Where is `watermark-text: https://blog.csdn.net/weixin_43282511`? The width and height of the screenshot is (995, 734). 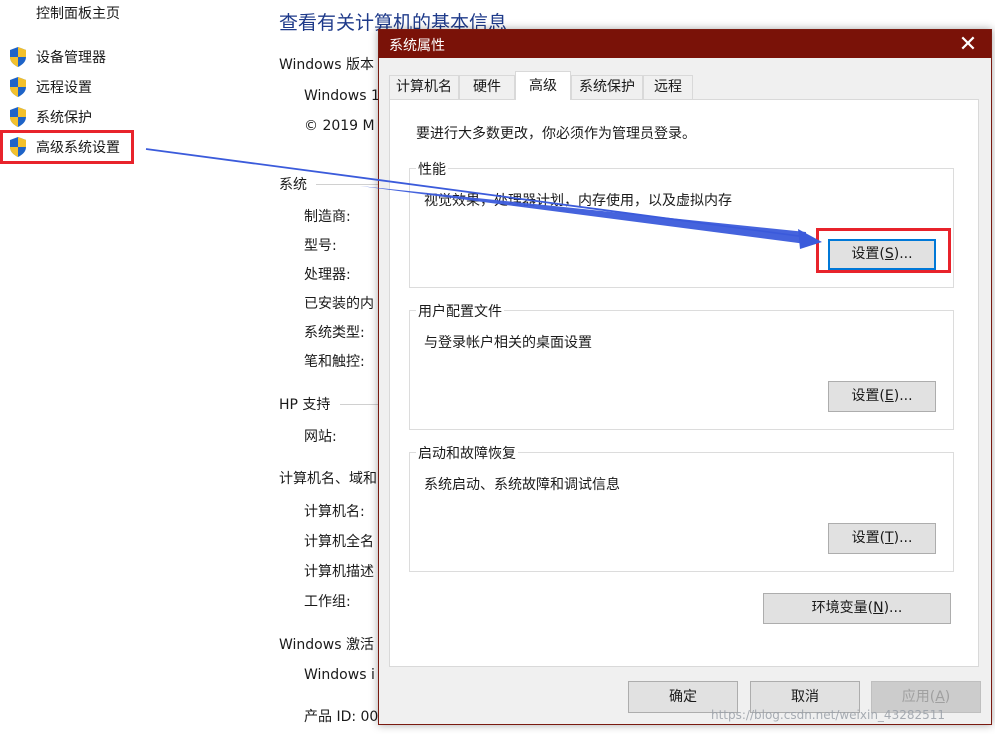
watermark-text: https://blog.csdn.net/weixin_43282511 is located at coordinates (828, 715).